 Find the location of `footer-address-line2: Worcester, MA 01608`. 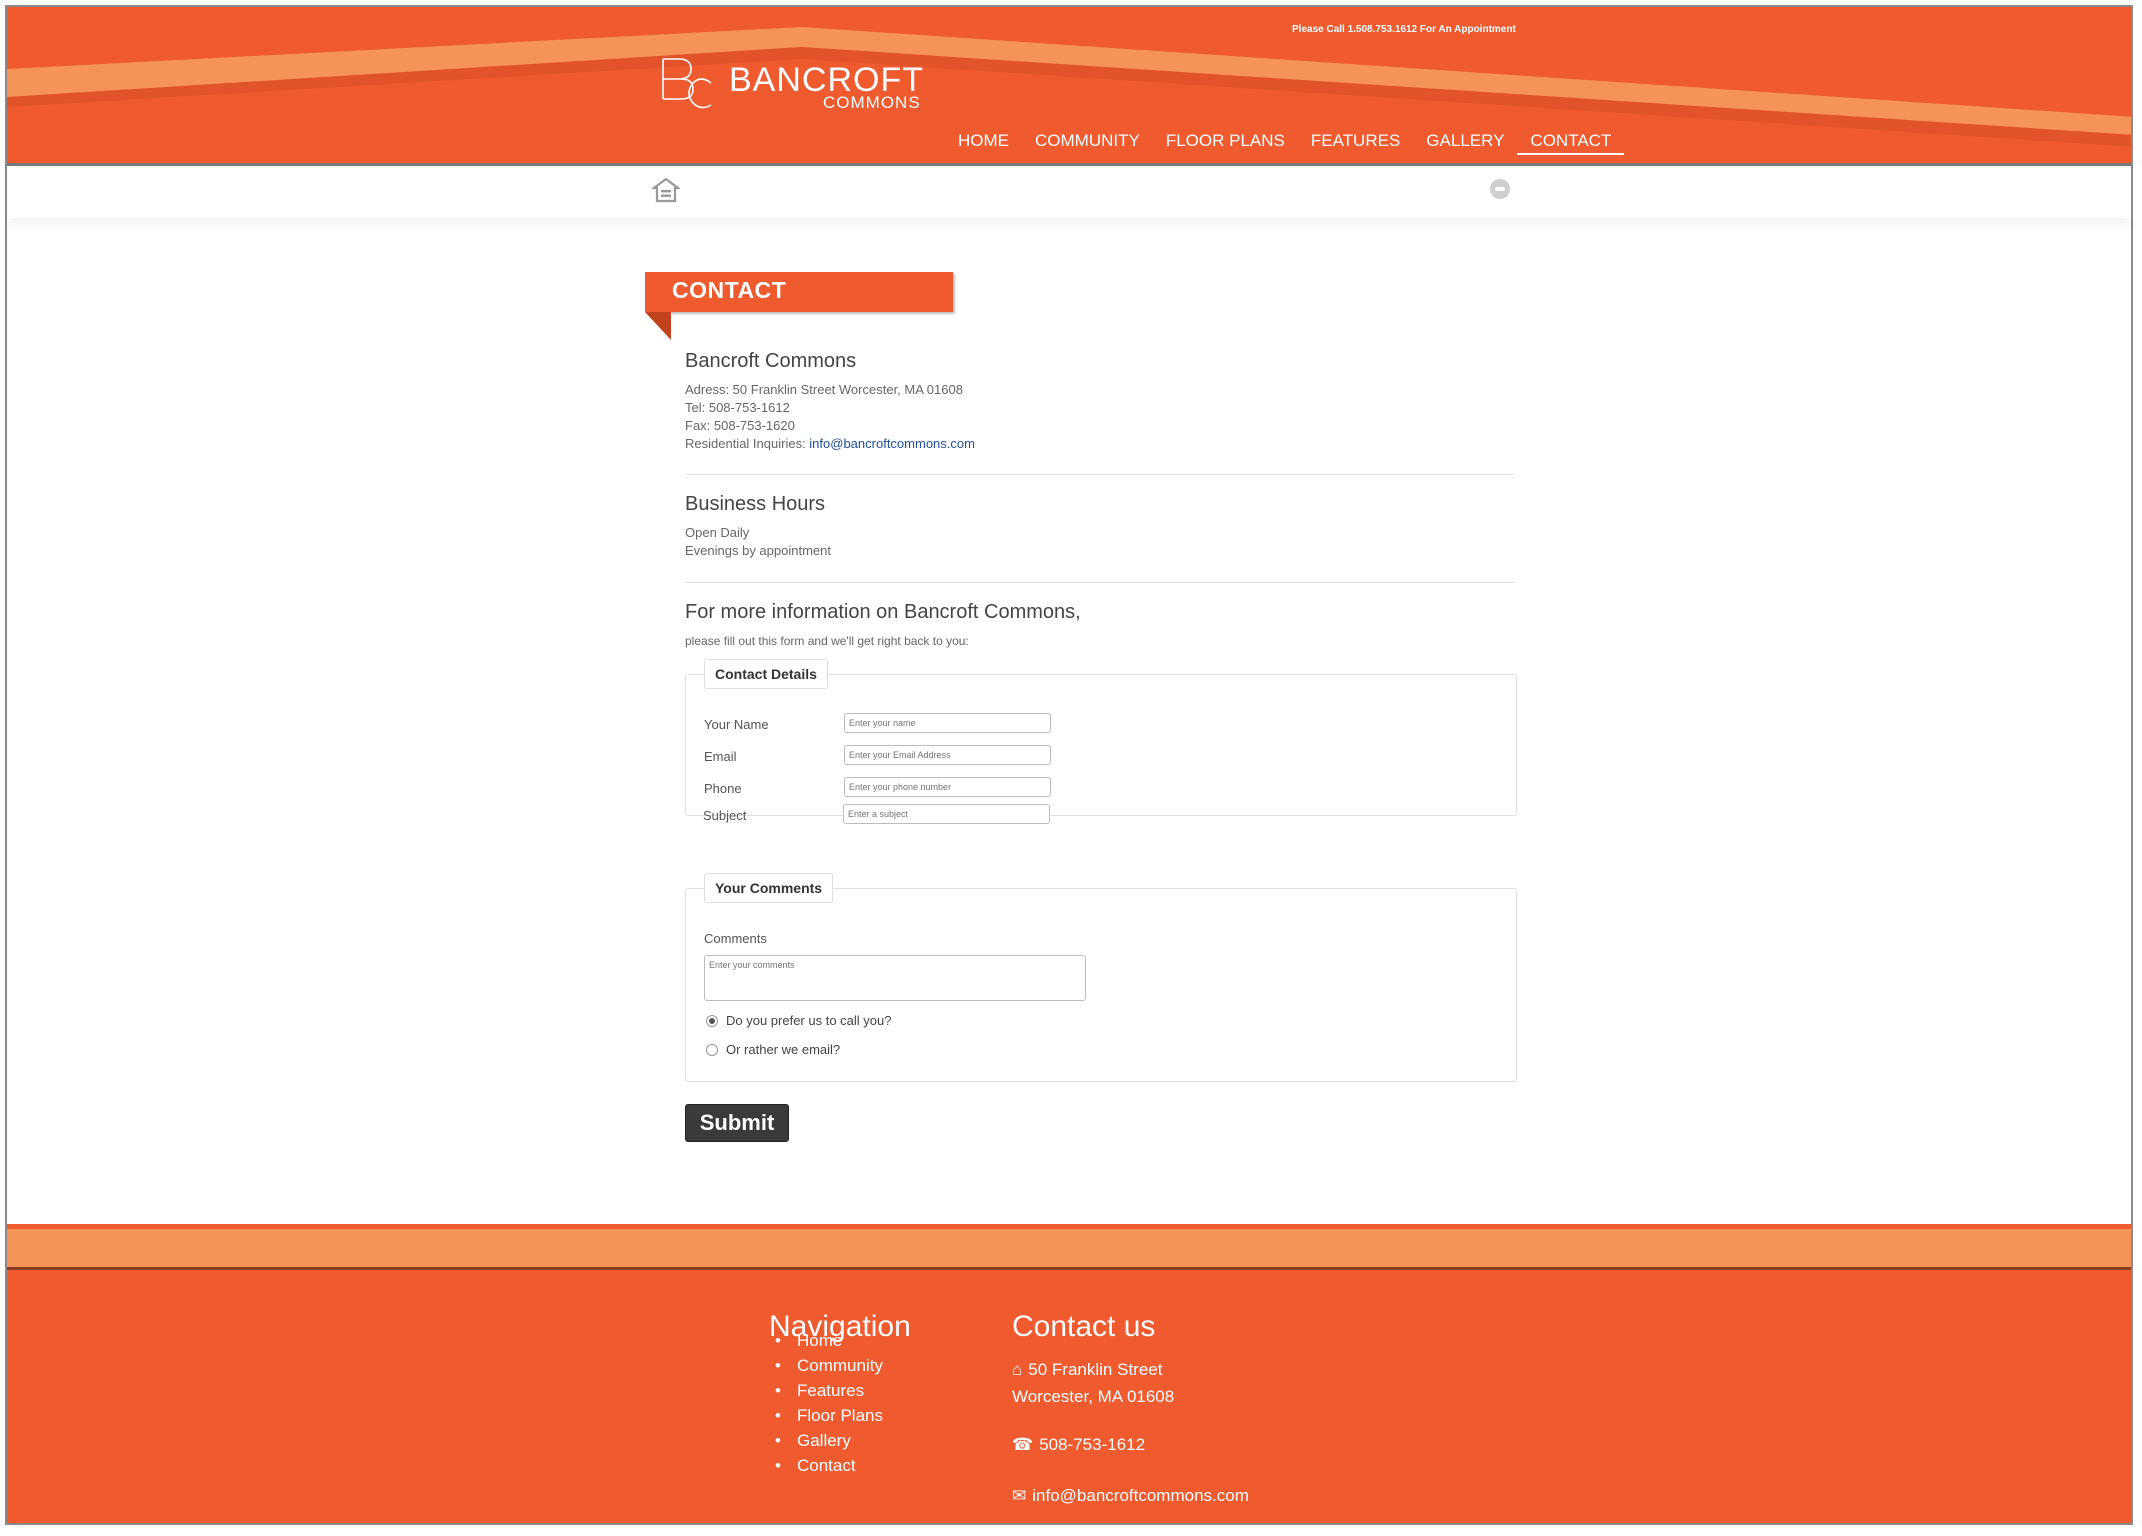

footer-address-line2: Worcester, MA 01608 is located at coordinates (1093, 1396).